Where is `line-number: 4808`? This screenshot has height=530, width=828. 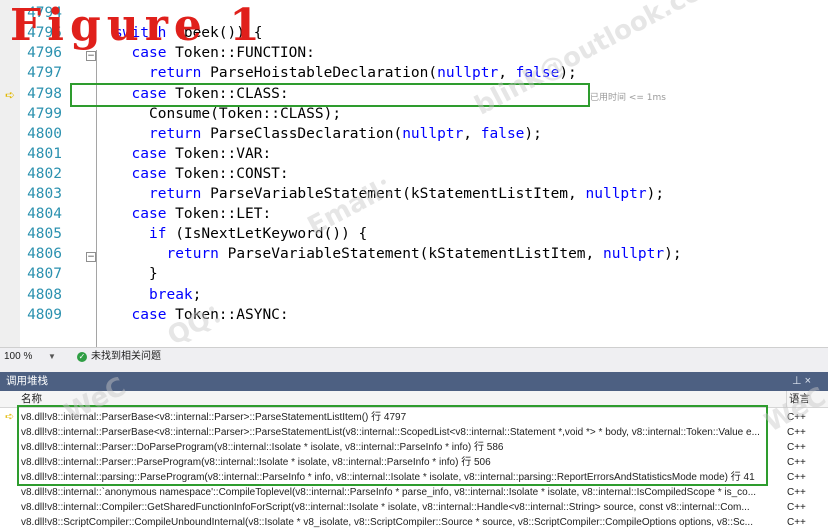
line-number: 4808 is located at coordinates (44, 294).